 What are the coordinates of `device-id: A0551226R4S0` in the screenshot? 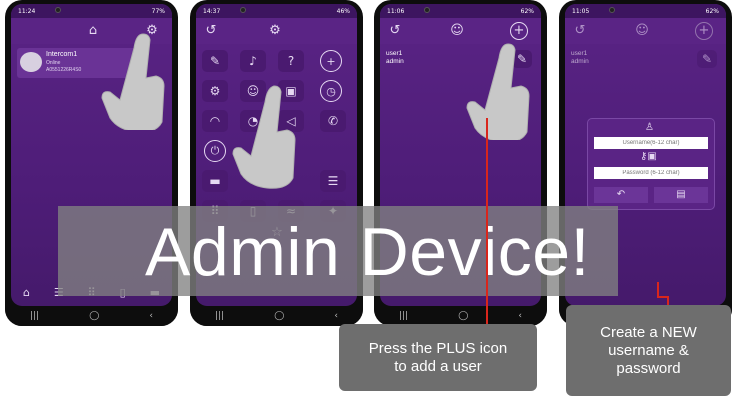 It's located at (64, 70).